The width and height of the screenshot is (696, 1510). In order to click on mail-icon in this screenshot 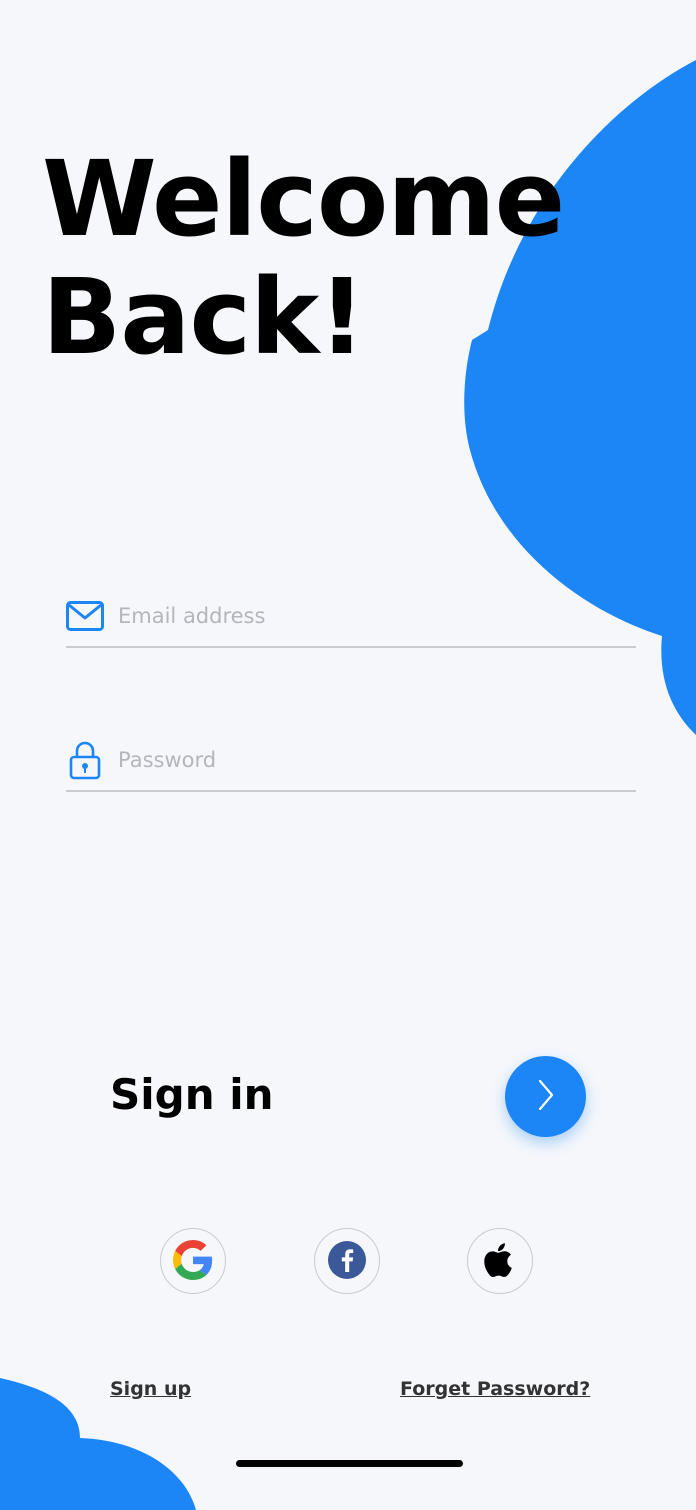, I will do `click(85, 616)`.